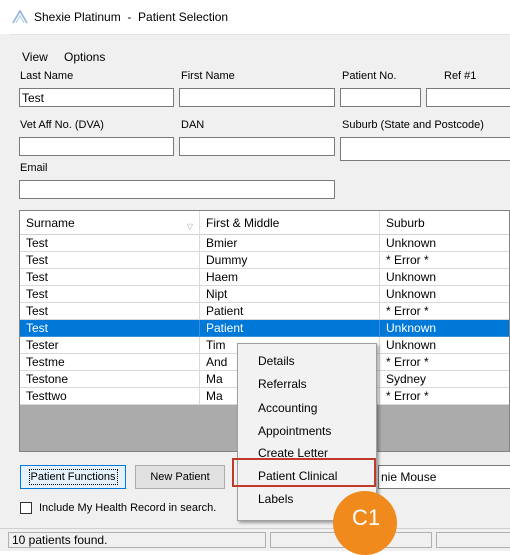 Image resolution: width=510 pixels, height=555 pixels. Describe the element at coordinates (96, 97) in the screenshot. I see `last-name-input: Test` at that location.